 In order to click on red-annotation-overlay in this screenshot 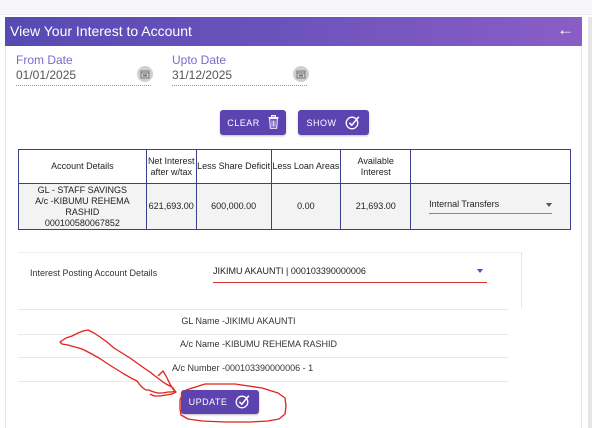, I will do `click(173, 376)`.